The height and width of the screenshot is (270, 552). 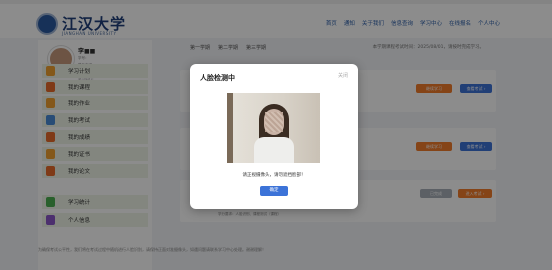 What do you see at coordinates (230, 128) in the screenshot?
I see `video-door` at bounding box center [230, 128].